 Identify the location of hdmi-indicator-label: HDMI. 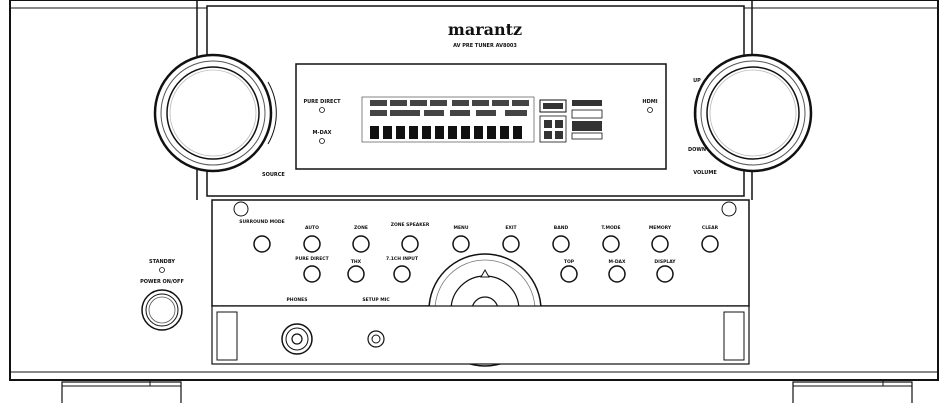
(649, 102).